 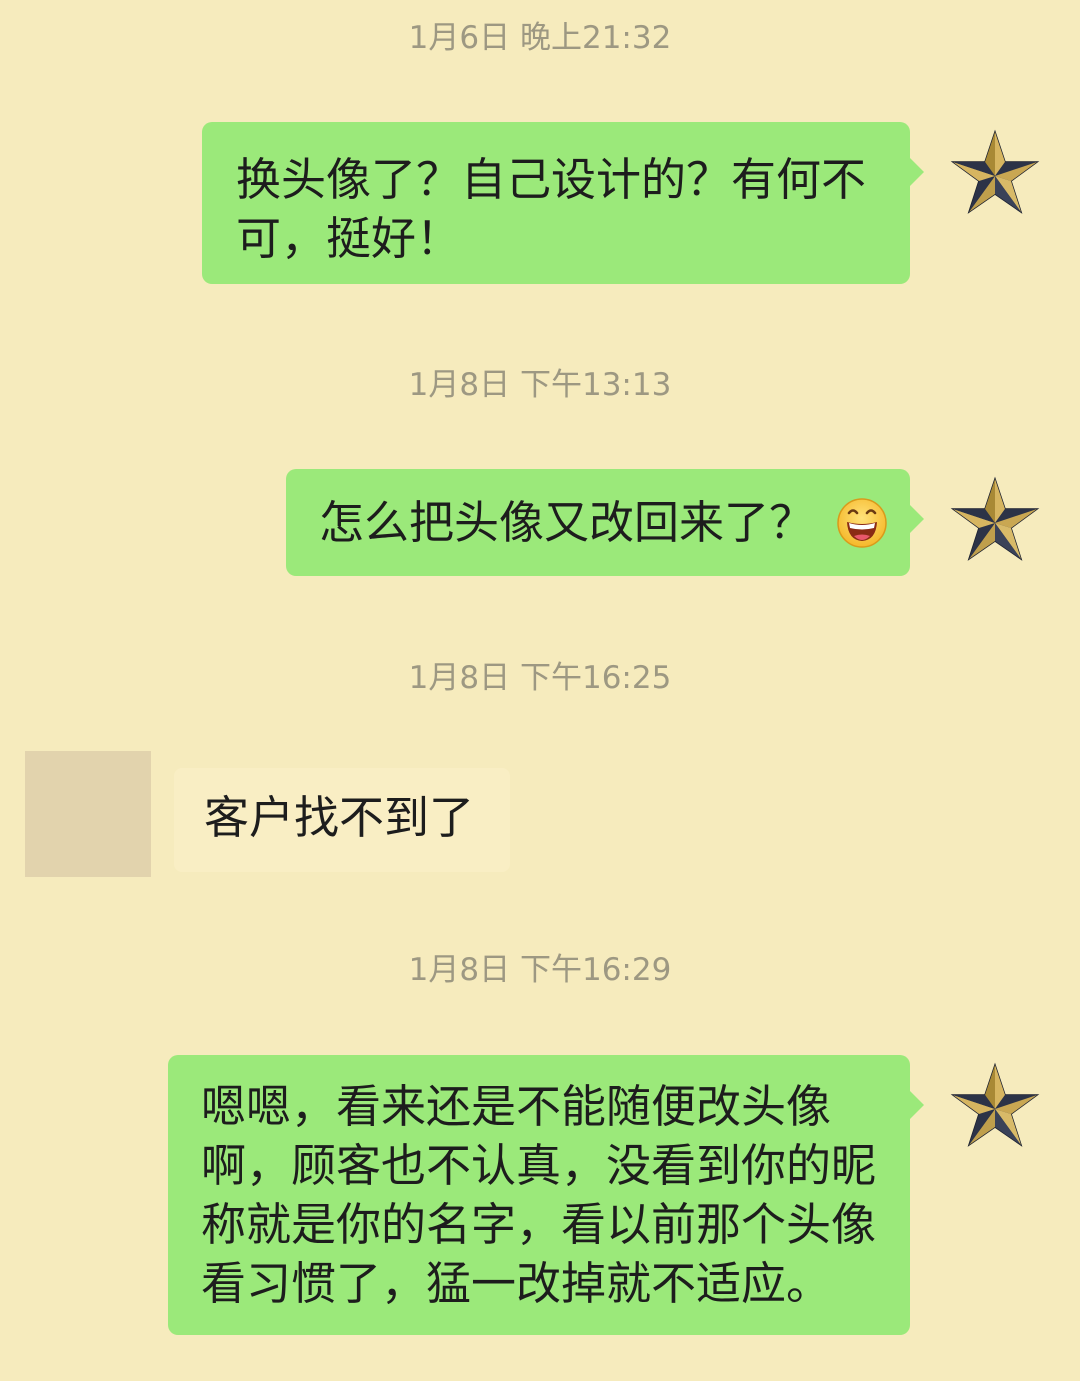 What do you see at coordinates (551, 209) in the screenshot?
I see `message-text: 换头像了？自己设计的？有何不可，挺好！` at bounding box center [551, 209].